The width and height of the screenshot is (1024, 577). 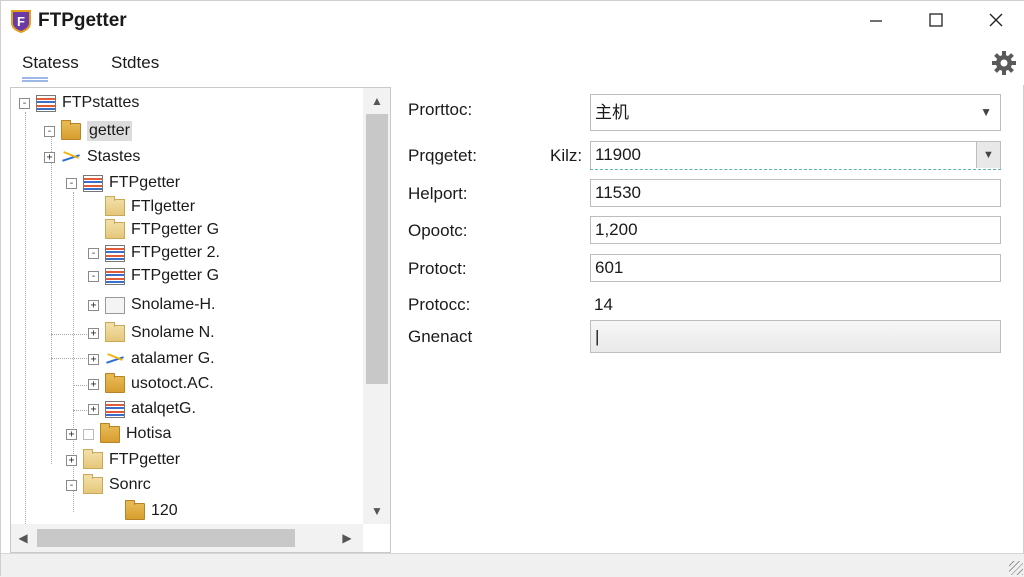 I want to click on tree-item-label: FTlgetter, so click(x=163, y=206).